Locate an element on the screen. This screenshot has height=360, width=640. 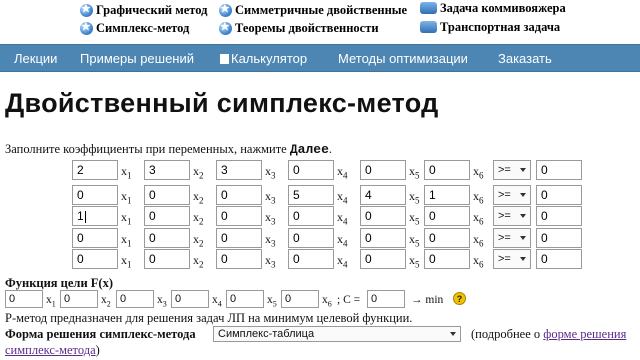
globe-icon is located at coordinates (86, 27).